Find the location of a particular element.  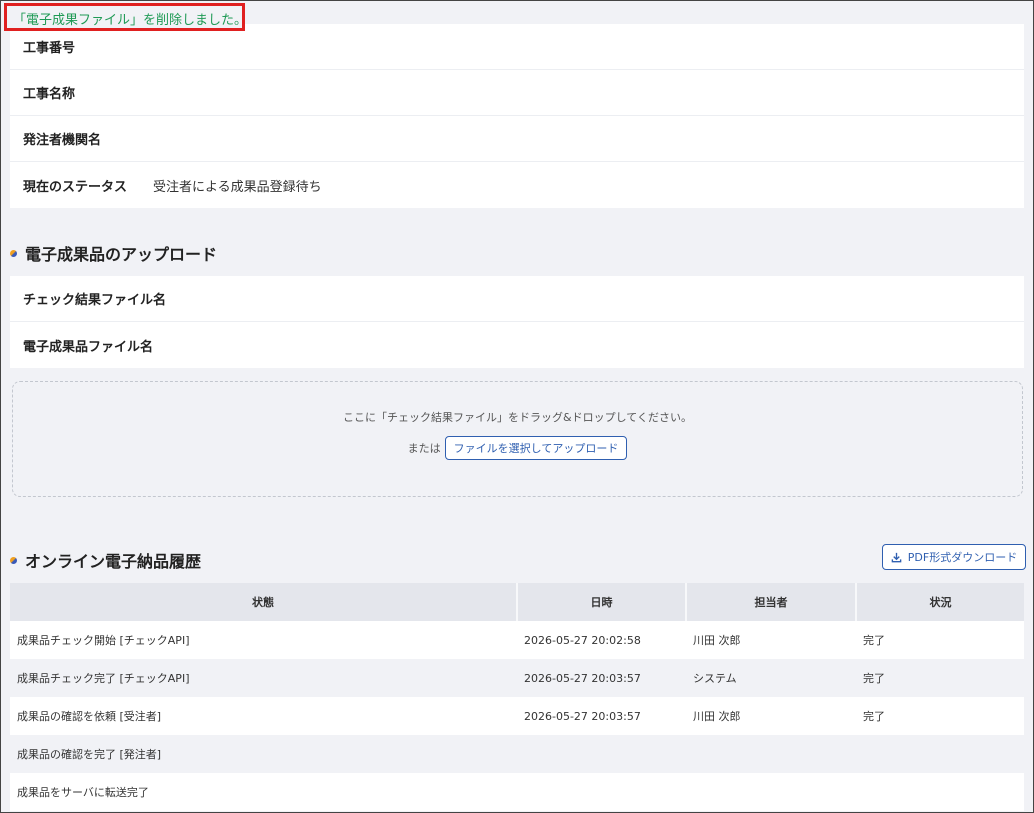

info-label: 現在のステータス is located at coordinates (75, 187).